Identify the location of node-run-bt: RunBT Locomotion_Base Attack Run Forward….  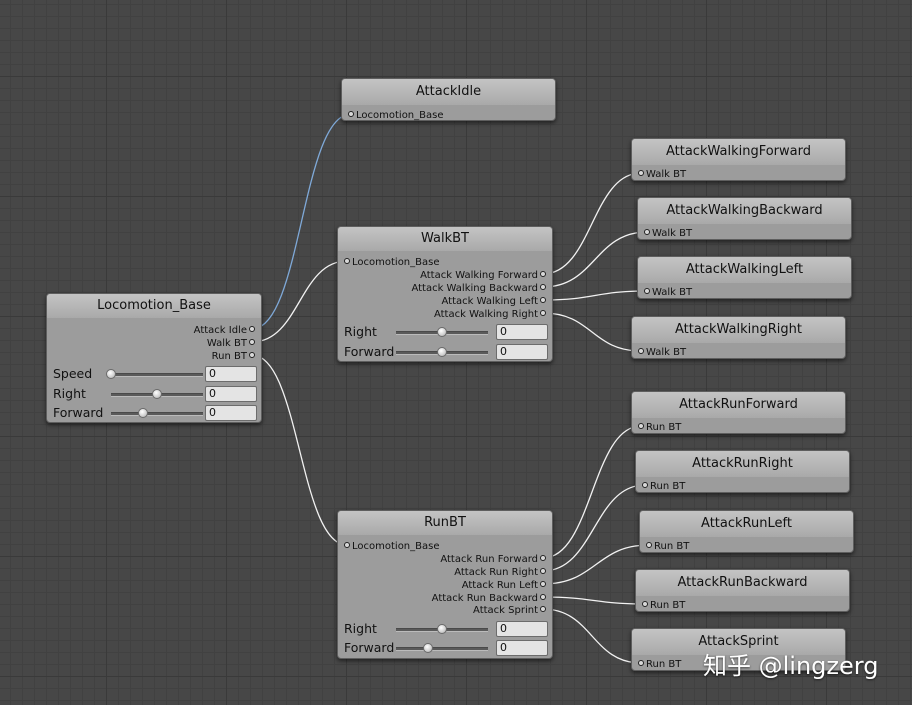
(445, 584).